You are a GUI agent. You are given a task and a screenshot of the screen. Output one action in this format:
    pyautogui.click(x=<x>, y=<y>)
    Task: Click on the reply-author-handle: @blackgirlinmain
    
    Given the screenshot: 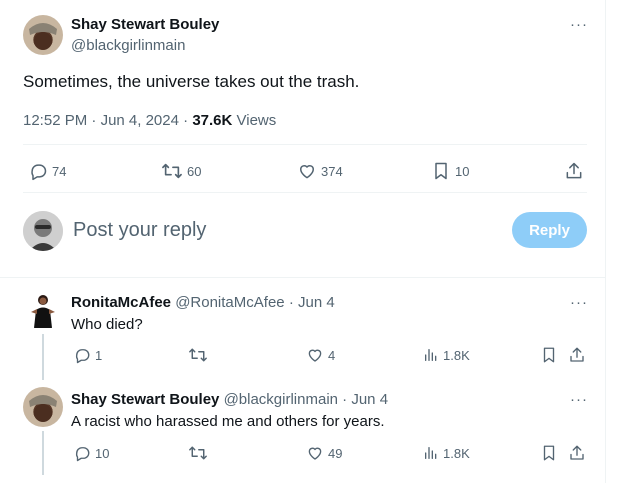 What is the action you would take?
    pyautogui.click(x=281, y=399)
    